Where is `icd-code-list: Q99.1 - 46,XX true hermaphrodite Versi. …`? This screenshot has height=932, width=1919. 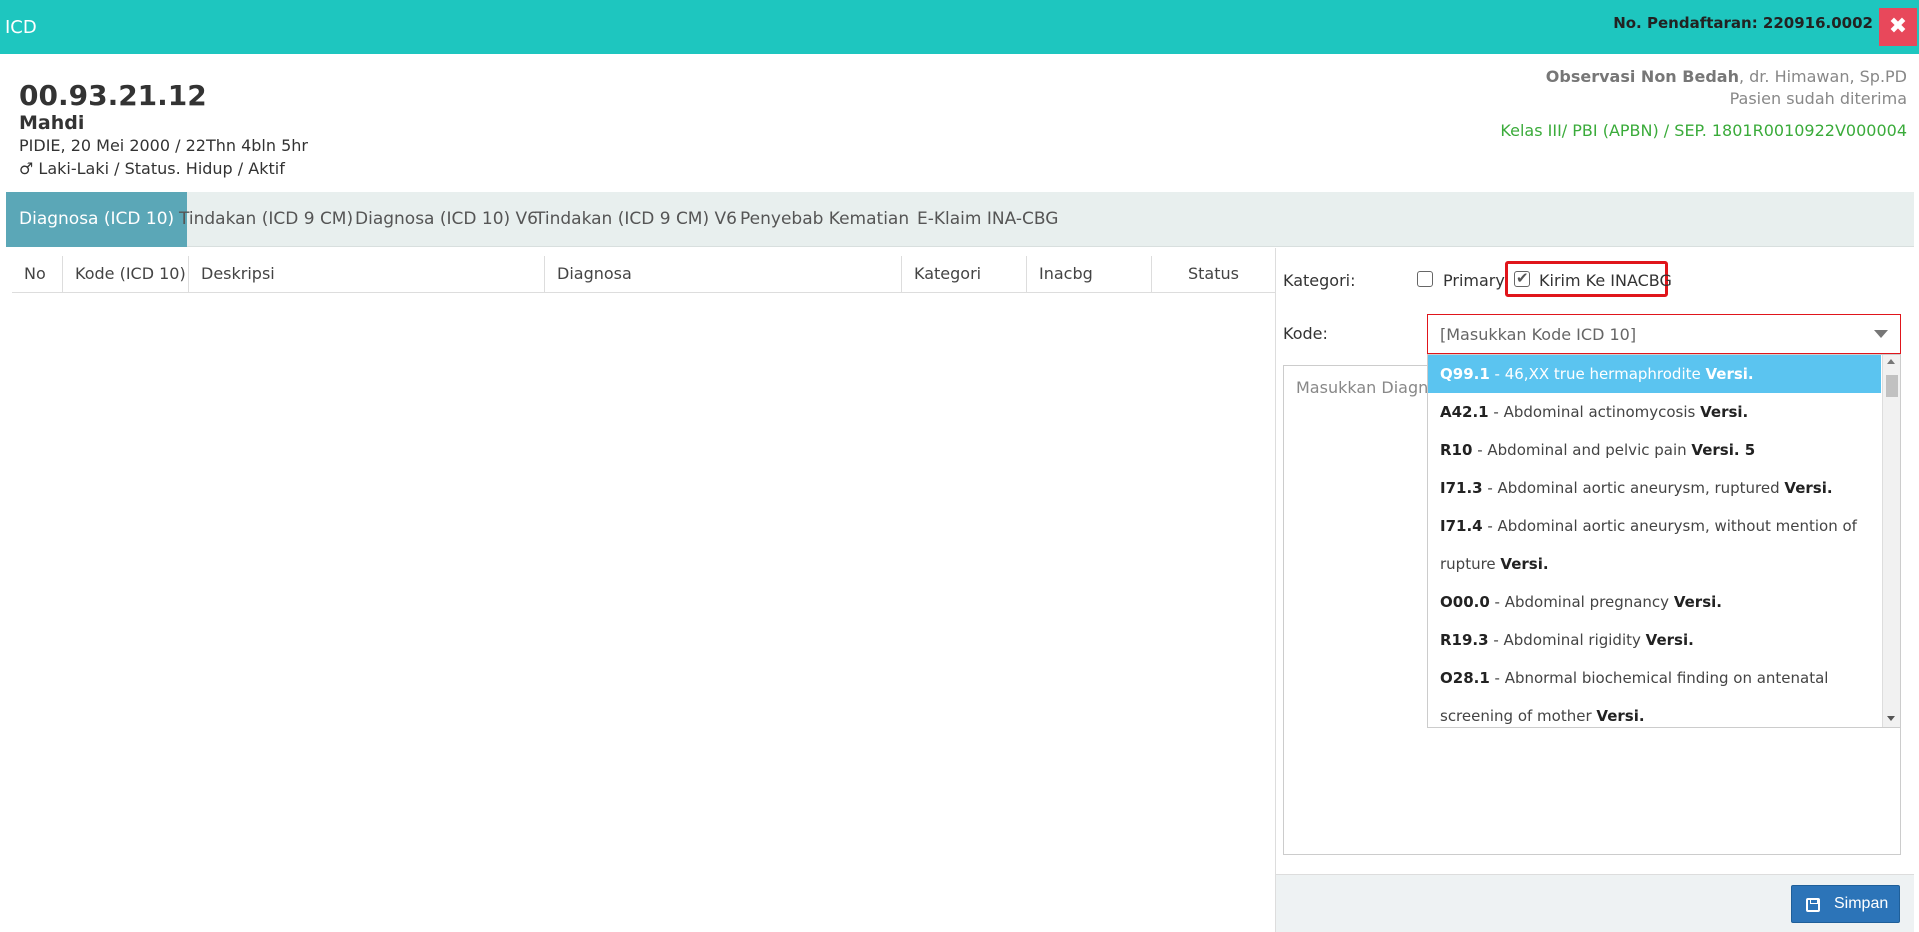
icd-code-list: Q99.1 - 46,XX true hermaphrodite Versi. … is located at coordinates (1654, 541).